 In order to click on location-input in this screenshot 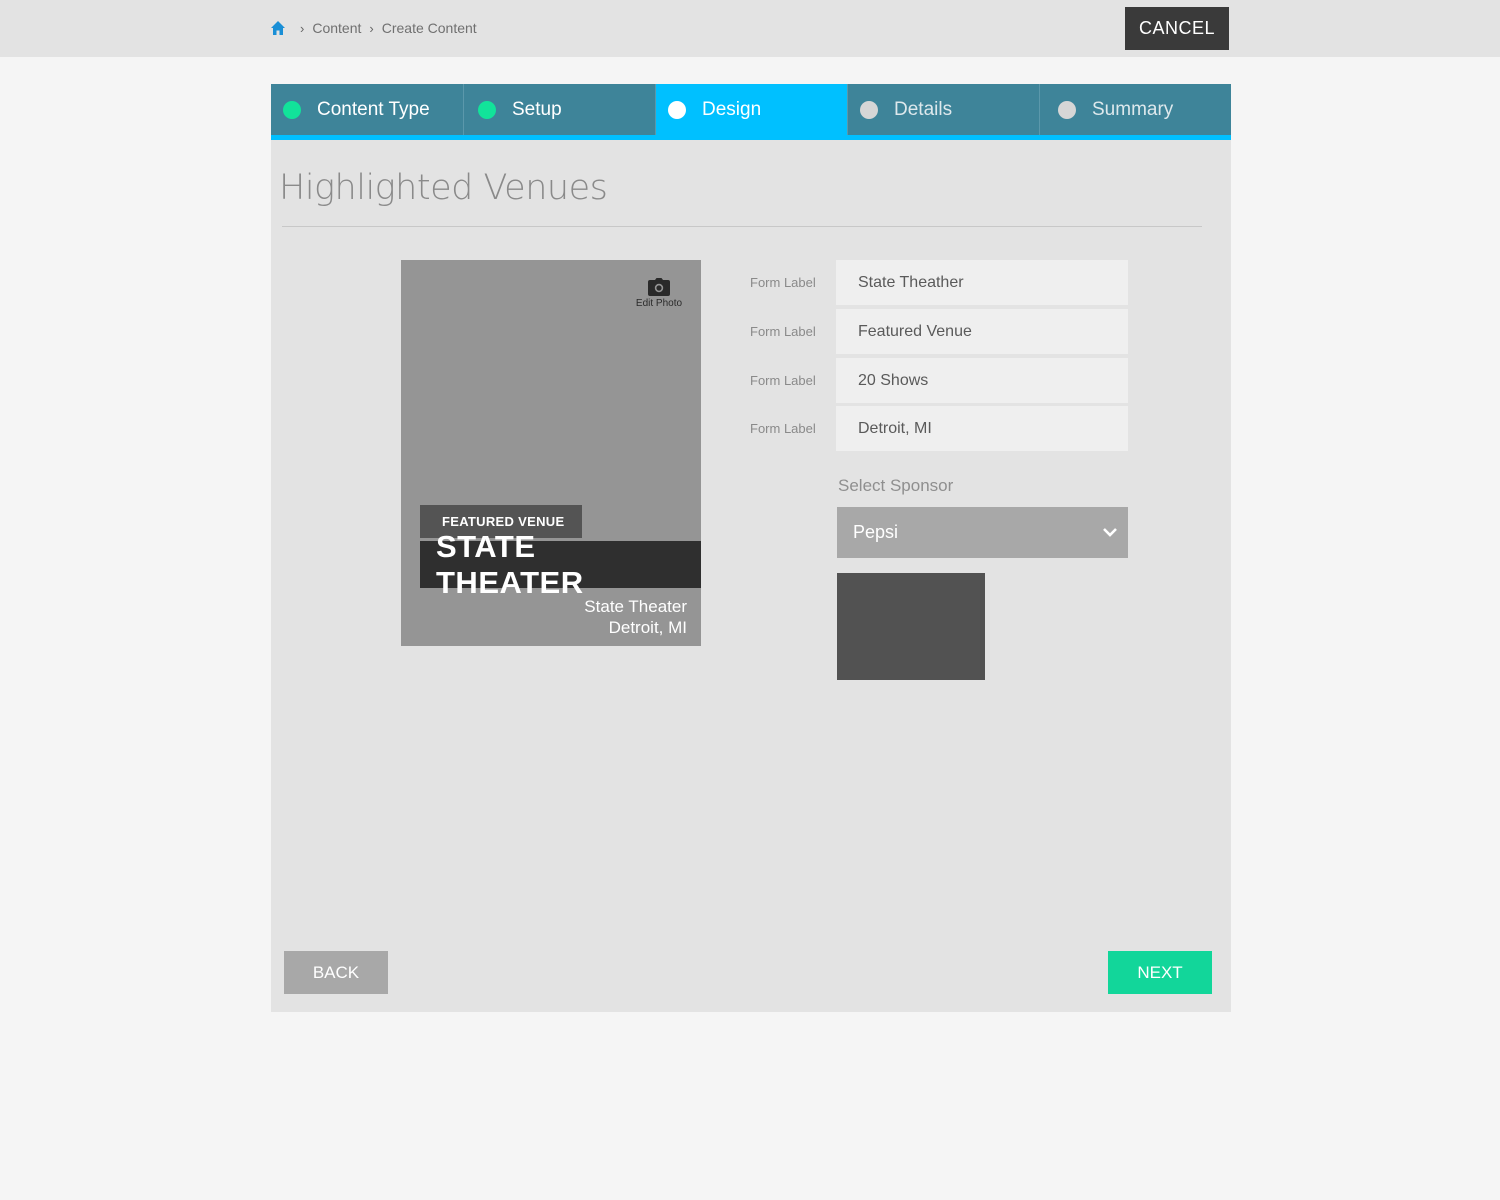, I will do `click(982, 428)`.